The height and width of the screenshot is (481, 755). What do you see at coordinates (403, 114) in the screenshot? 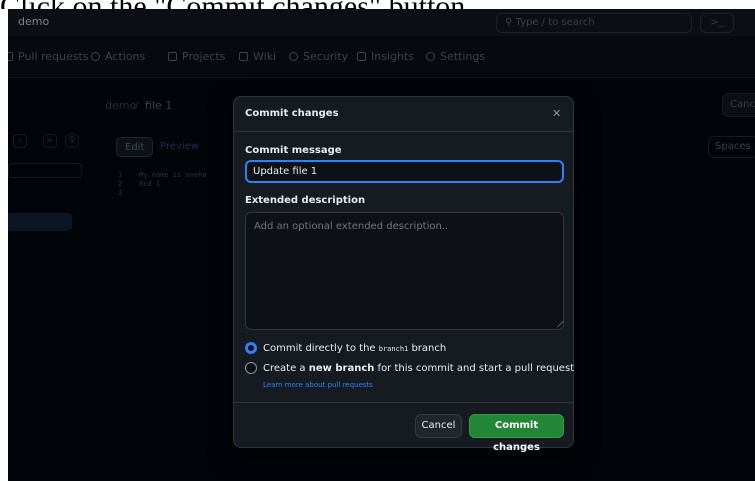
I see `dialog-header: Commit changes ✕` at bounding box center [403, 114].